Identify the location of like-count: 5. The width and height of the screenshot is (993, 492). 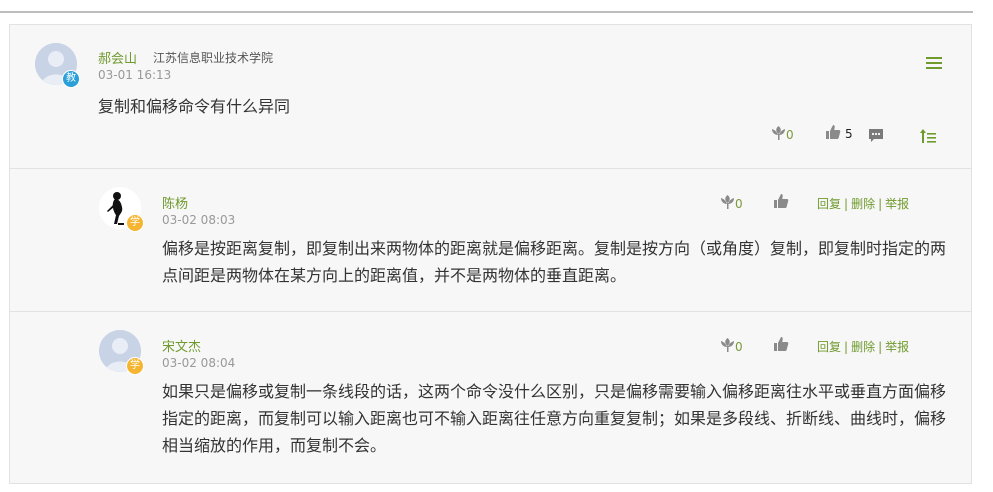
(849, 133).